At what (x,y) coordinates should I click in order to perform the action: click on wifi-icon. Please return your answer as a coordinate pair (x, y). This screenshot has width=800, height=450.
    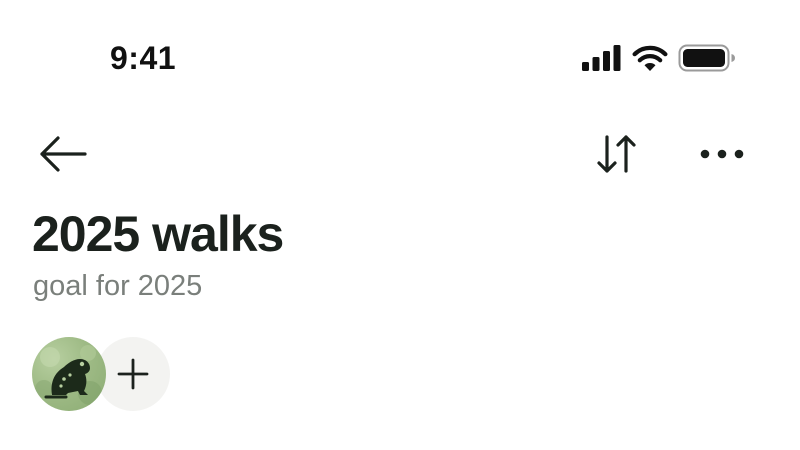
    Looking at the image, I should click on (650, 58).